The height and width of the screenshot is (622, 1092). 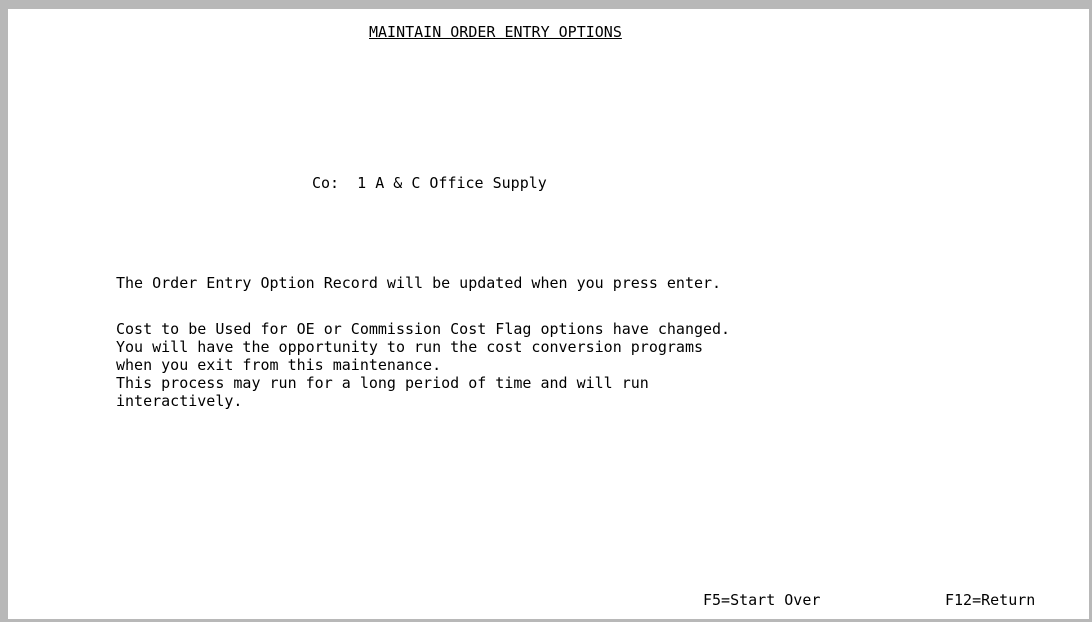 What do you see at coordinates (495, 32) in the screenshot?
I see `page-title: MAINTAIN ORDER ENTRY OPTIONS` at bounding box center [495, 32].